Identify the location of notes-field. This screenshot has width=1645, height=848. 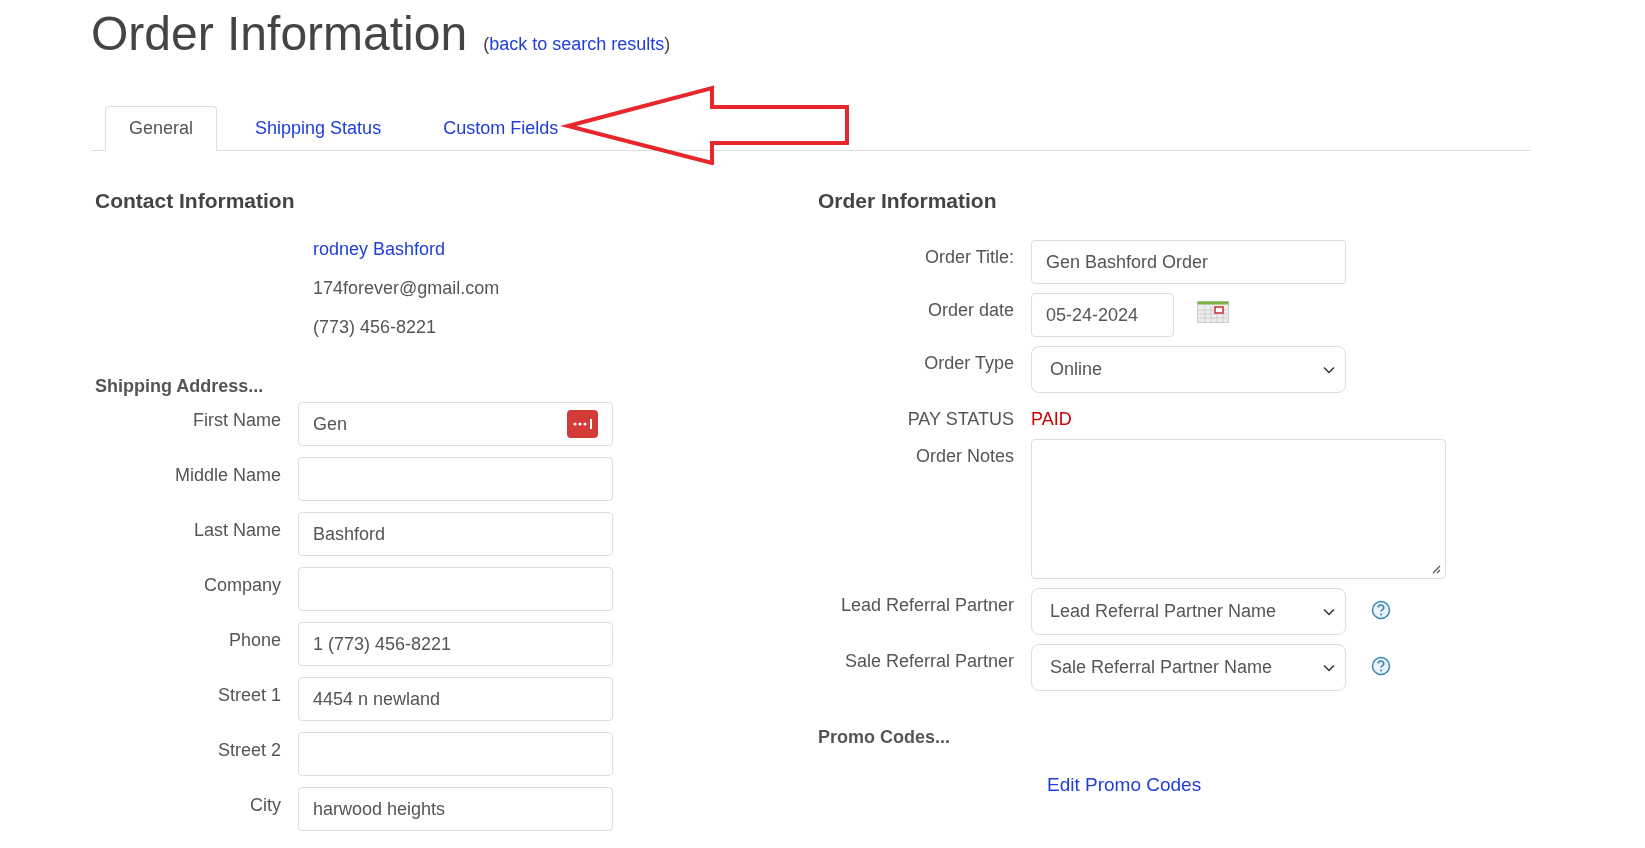
(1238, 509).